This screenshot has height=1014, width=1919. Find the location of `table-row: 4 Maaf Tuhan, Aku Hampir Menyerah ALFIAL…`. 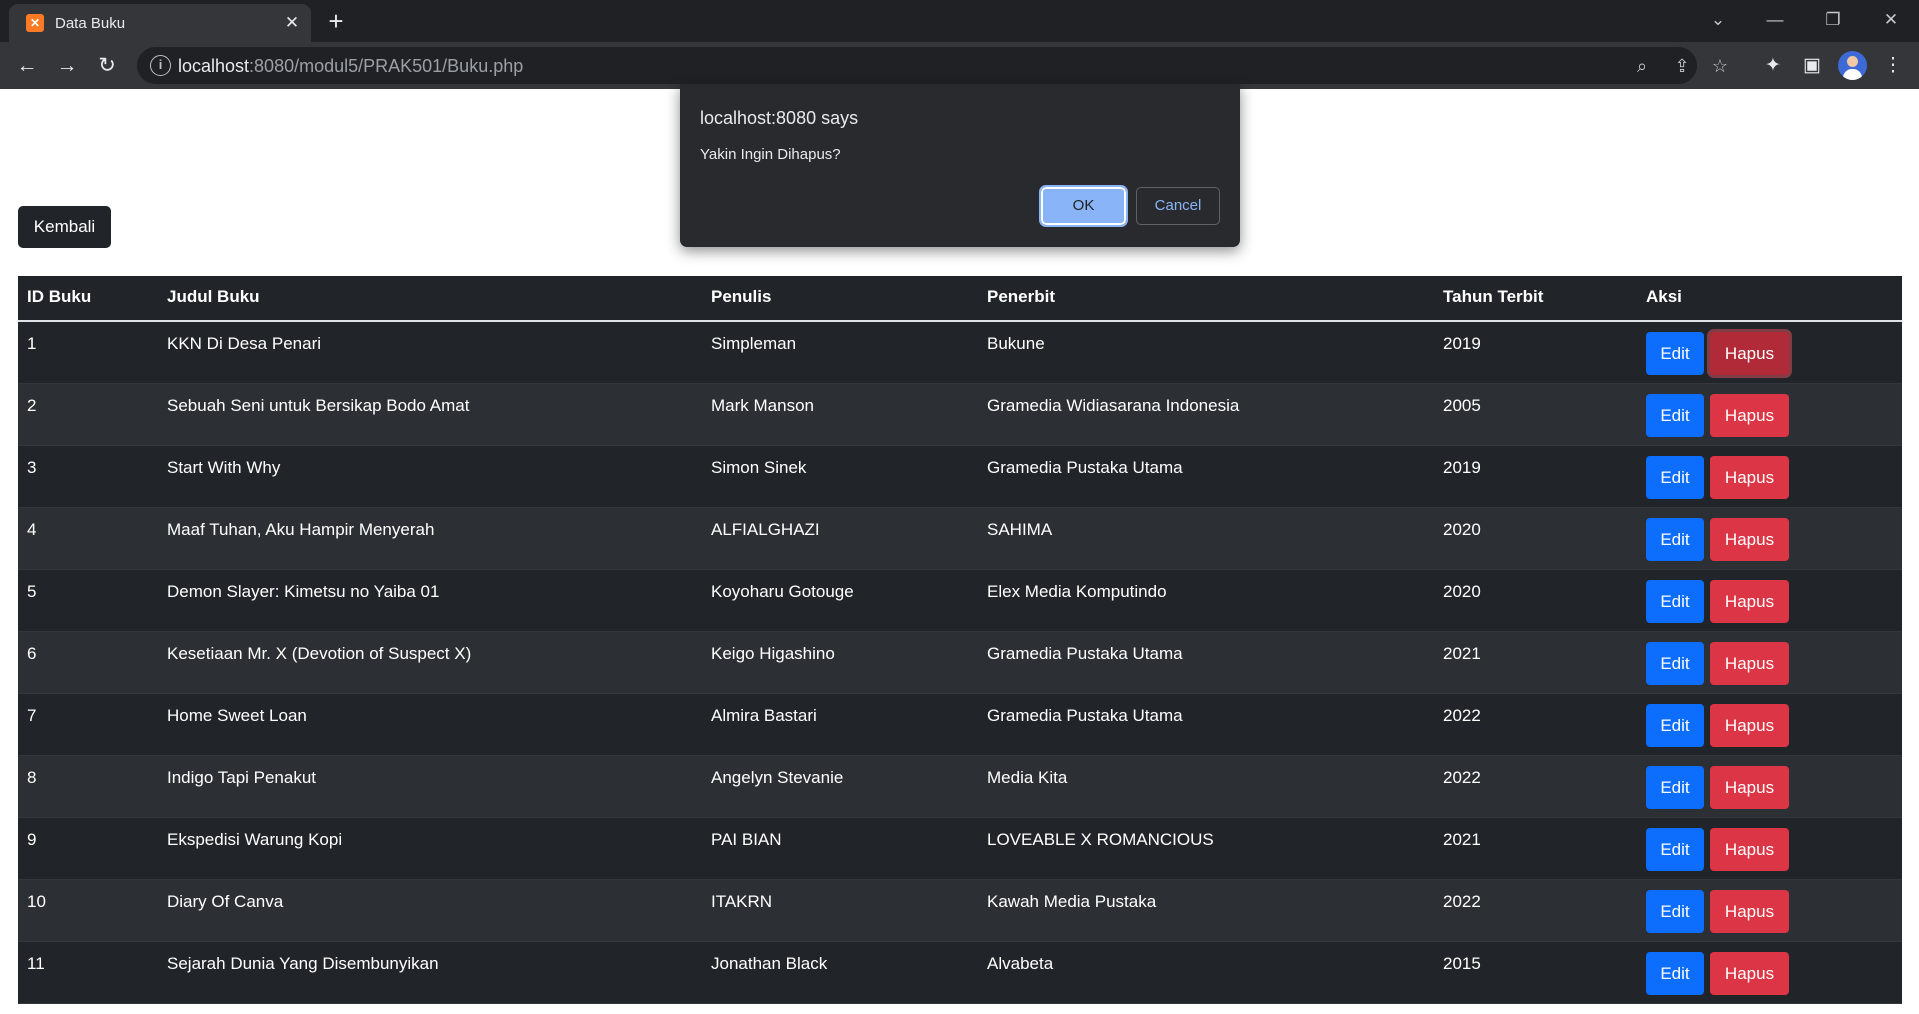

table-row: 4 Maaf Tuhan, Aku Hampir Menyerah ALFIAL… is located at coordinates (960, 539).